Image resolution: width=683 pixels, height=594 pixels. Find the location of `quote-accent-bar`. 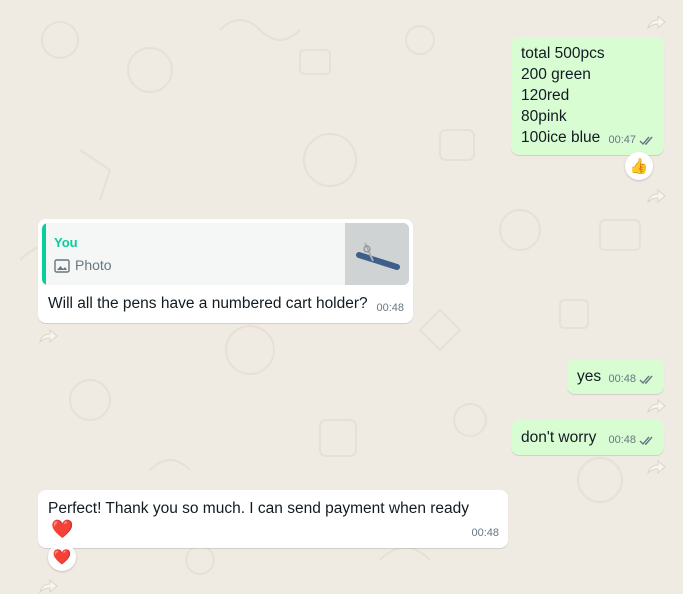

quote-accent-bar is located at coordinates (44, 254).